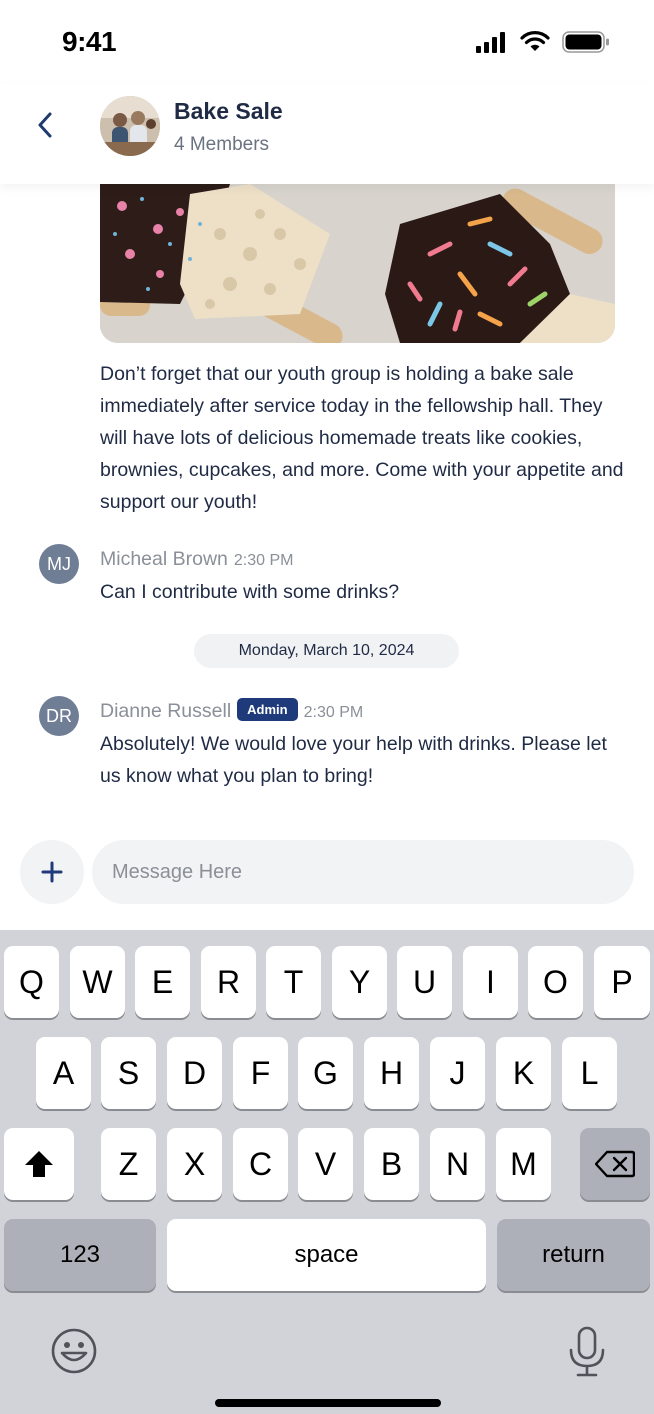  Describe the element at coordinates (250, 592) in the screenshot. I see `message-text: Can I contribute with some drinks?` at that location.